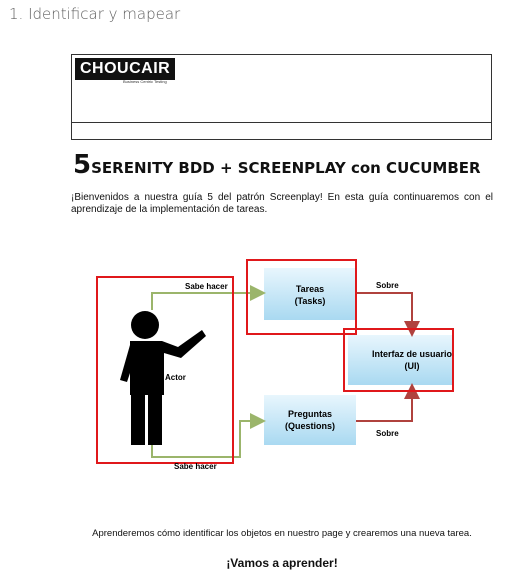 The image size is (507, 580). I want to click on document-header: CHOUCAIR Business Centric Testing, so click(281, 97).